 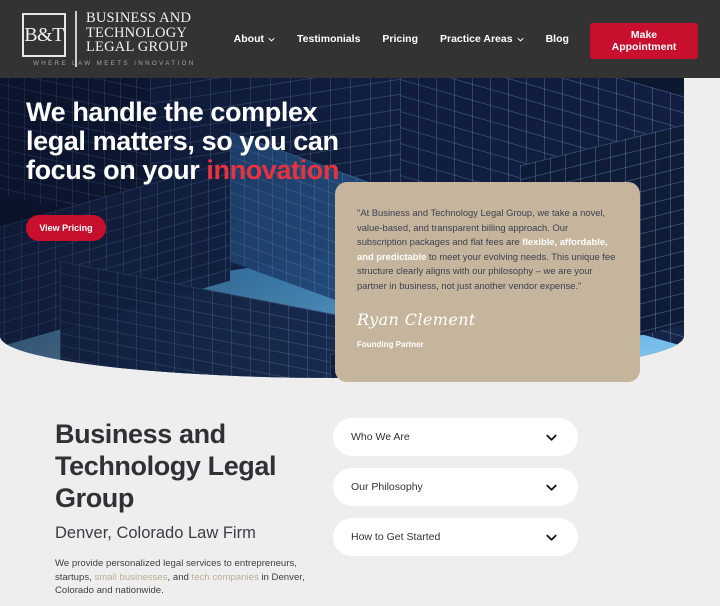 I want to click on logo-monogram-text: B&T, so click(x=44, y=34).